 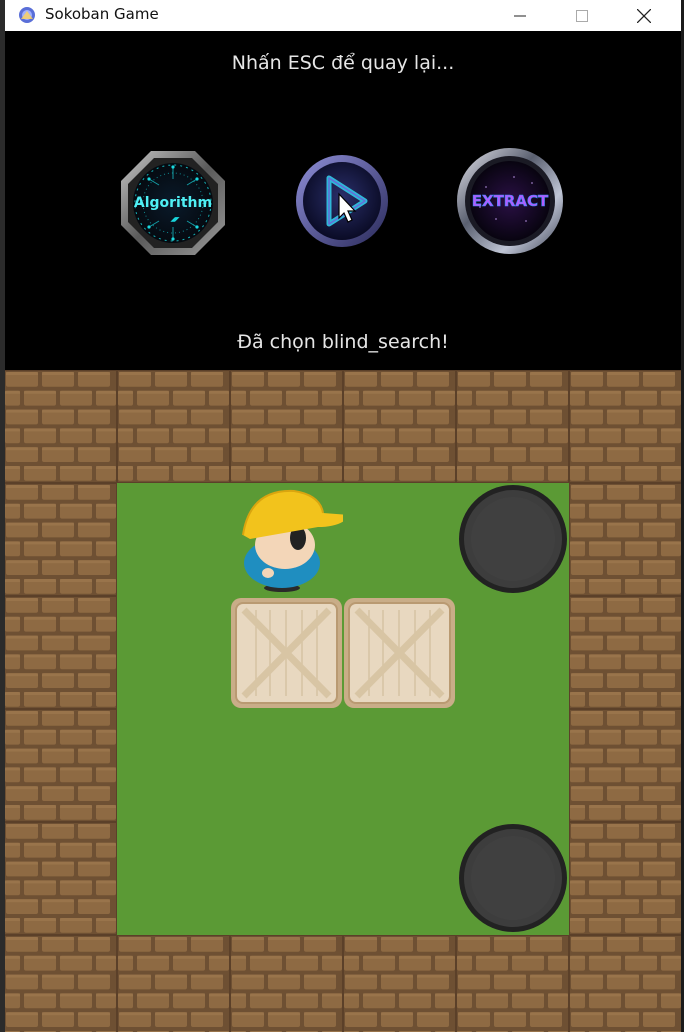 I want to click on minimize-button, so click(x=520, y=15).